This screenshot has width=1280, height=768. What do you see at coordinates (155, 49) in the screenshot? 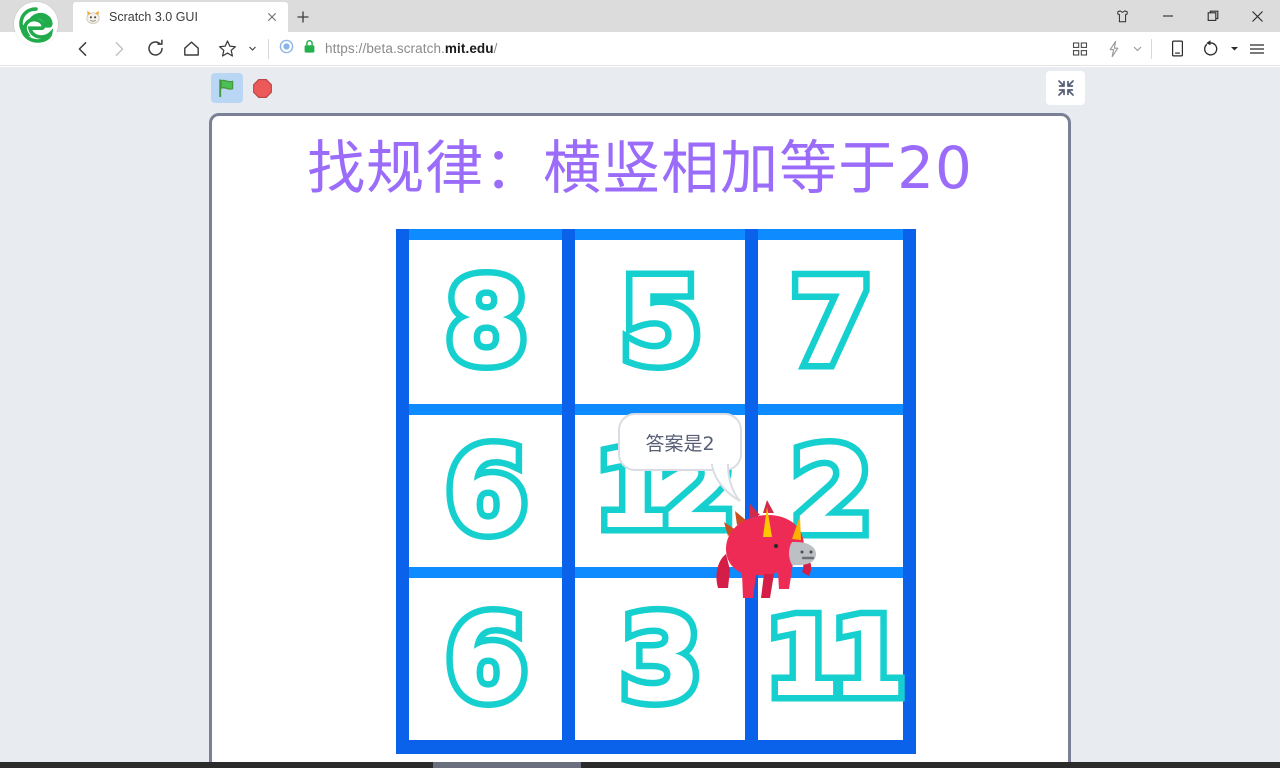
I see `refresh-icon` at bounding box center [155, 49].